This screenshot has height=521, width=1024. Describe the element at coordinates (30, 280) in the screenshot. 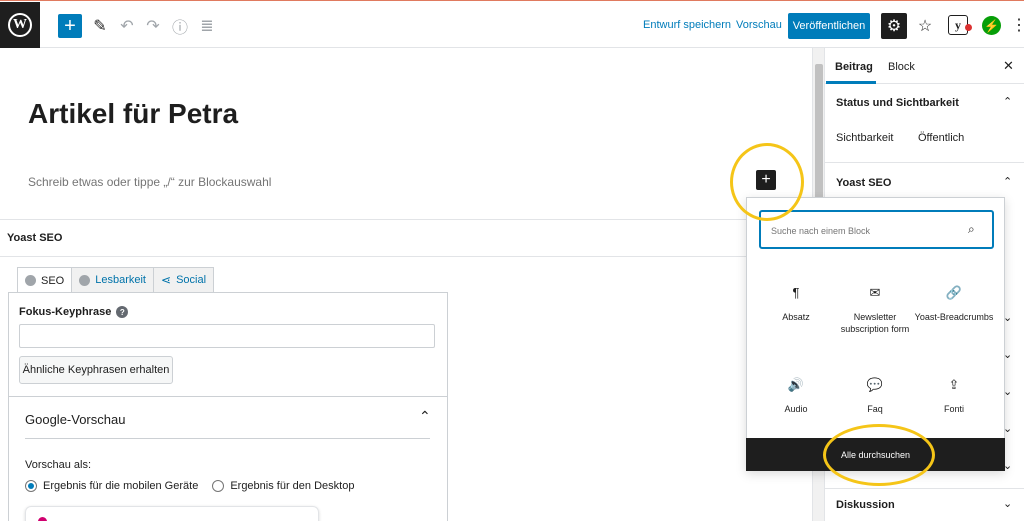

I see `seo-score-icon` at that location.